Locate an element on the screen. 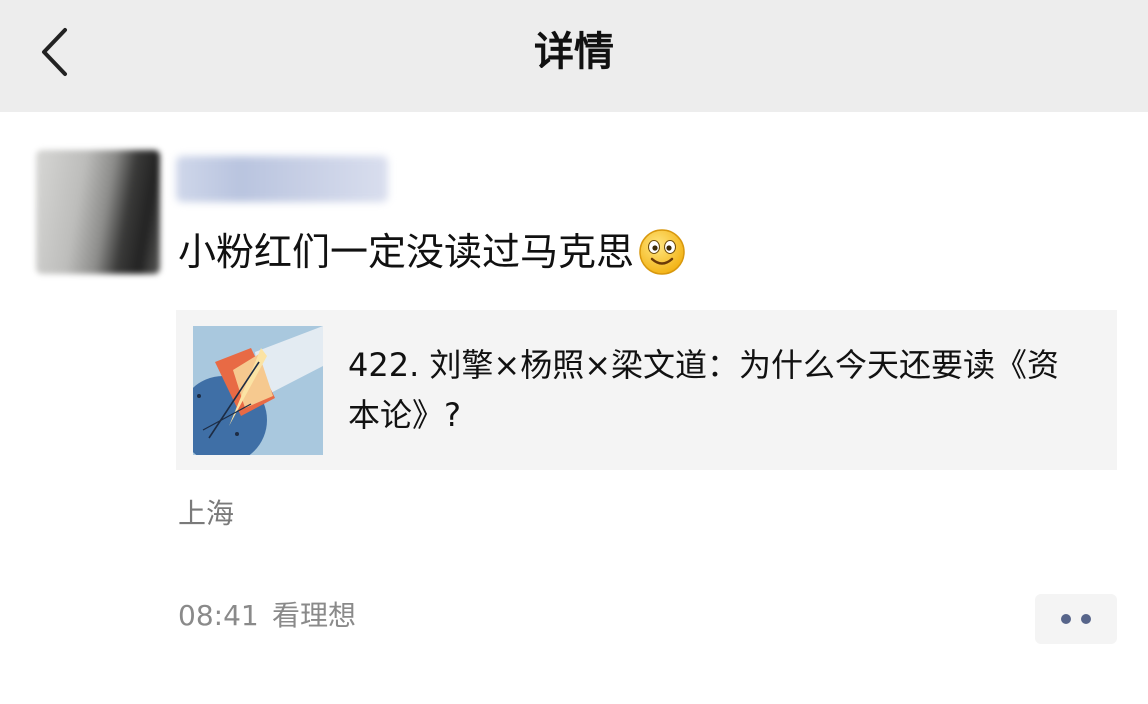 The image size is (1148, 704). page-title: 详情 is located at coordinates (574, 52).